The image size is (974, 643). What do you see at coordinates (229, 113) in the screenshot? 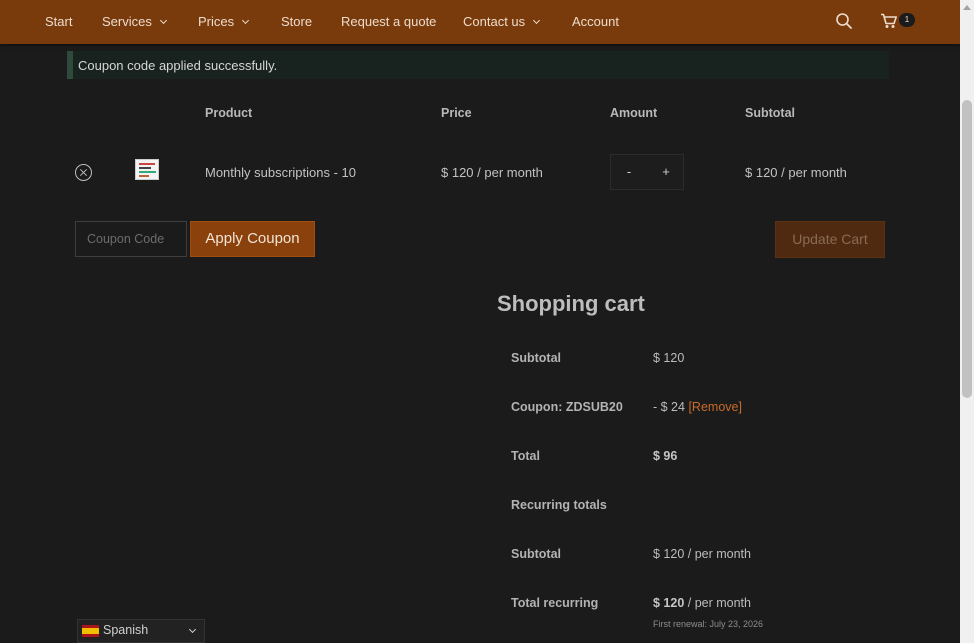
I see `header-product: Product` at bounding box center [229, 113].